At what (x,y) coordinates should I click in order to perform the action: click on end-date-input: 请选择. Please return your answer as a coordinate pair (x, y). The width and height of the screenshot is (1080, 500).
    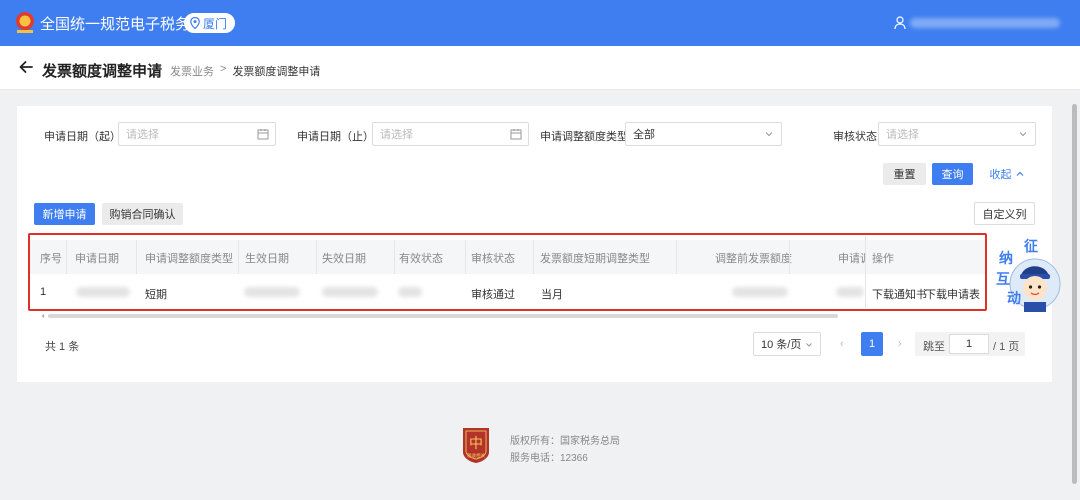
    Looking at the image, I should click on (450, 134).